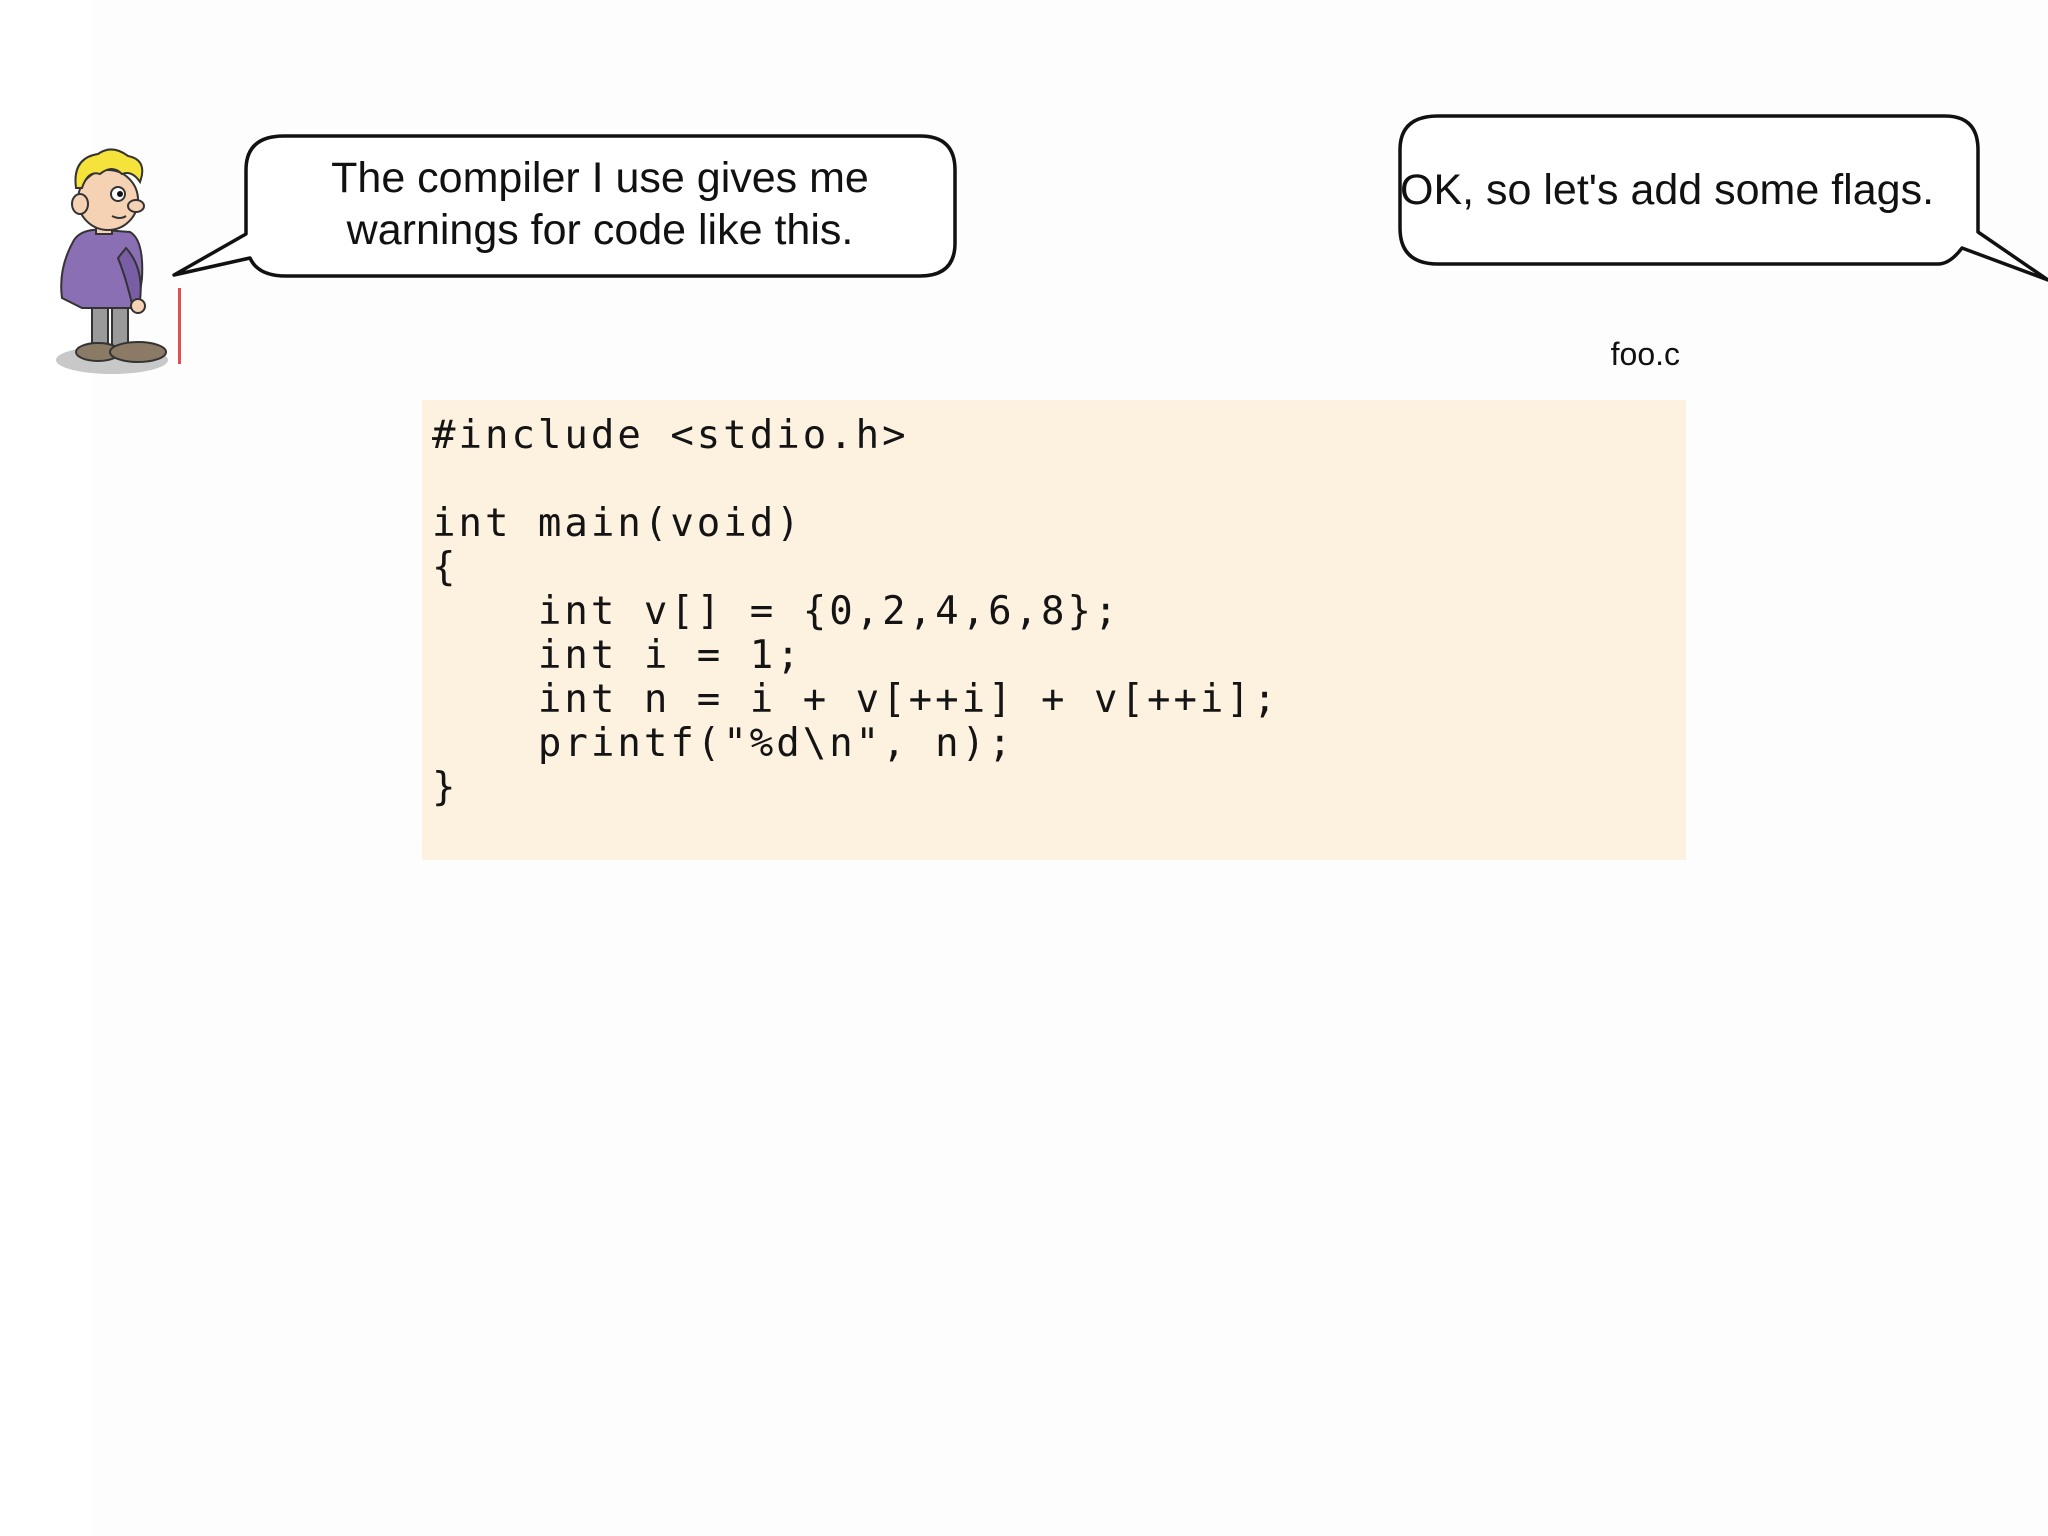  Describe the element at coordinates (445, 787) in the screenshot. I see `code-line: }` at that location.